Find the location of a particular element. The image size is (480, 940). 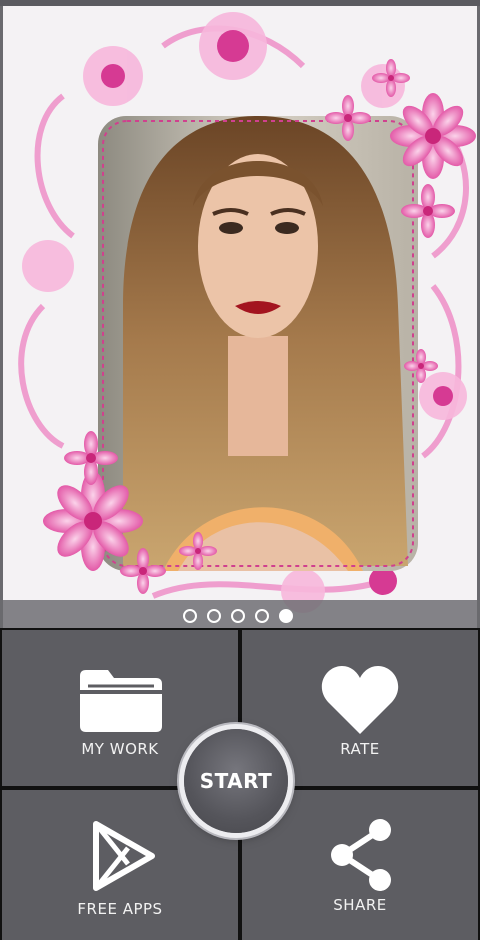

start-label: START is located at coordinates (236, 781).